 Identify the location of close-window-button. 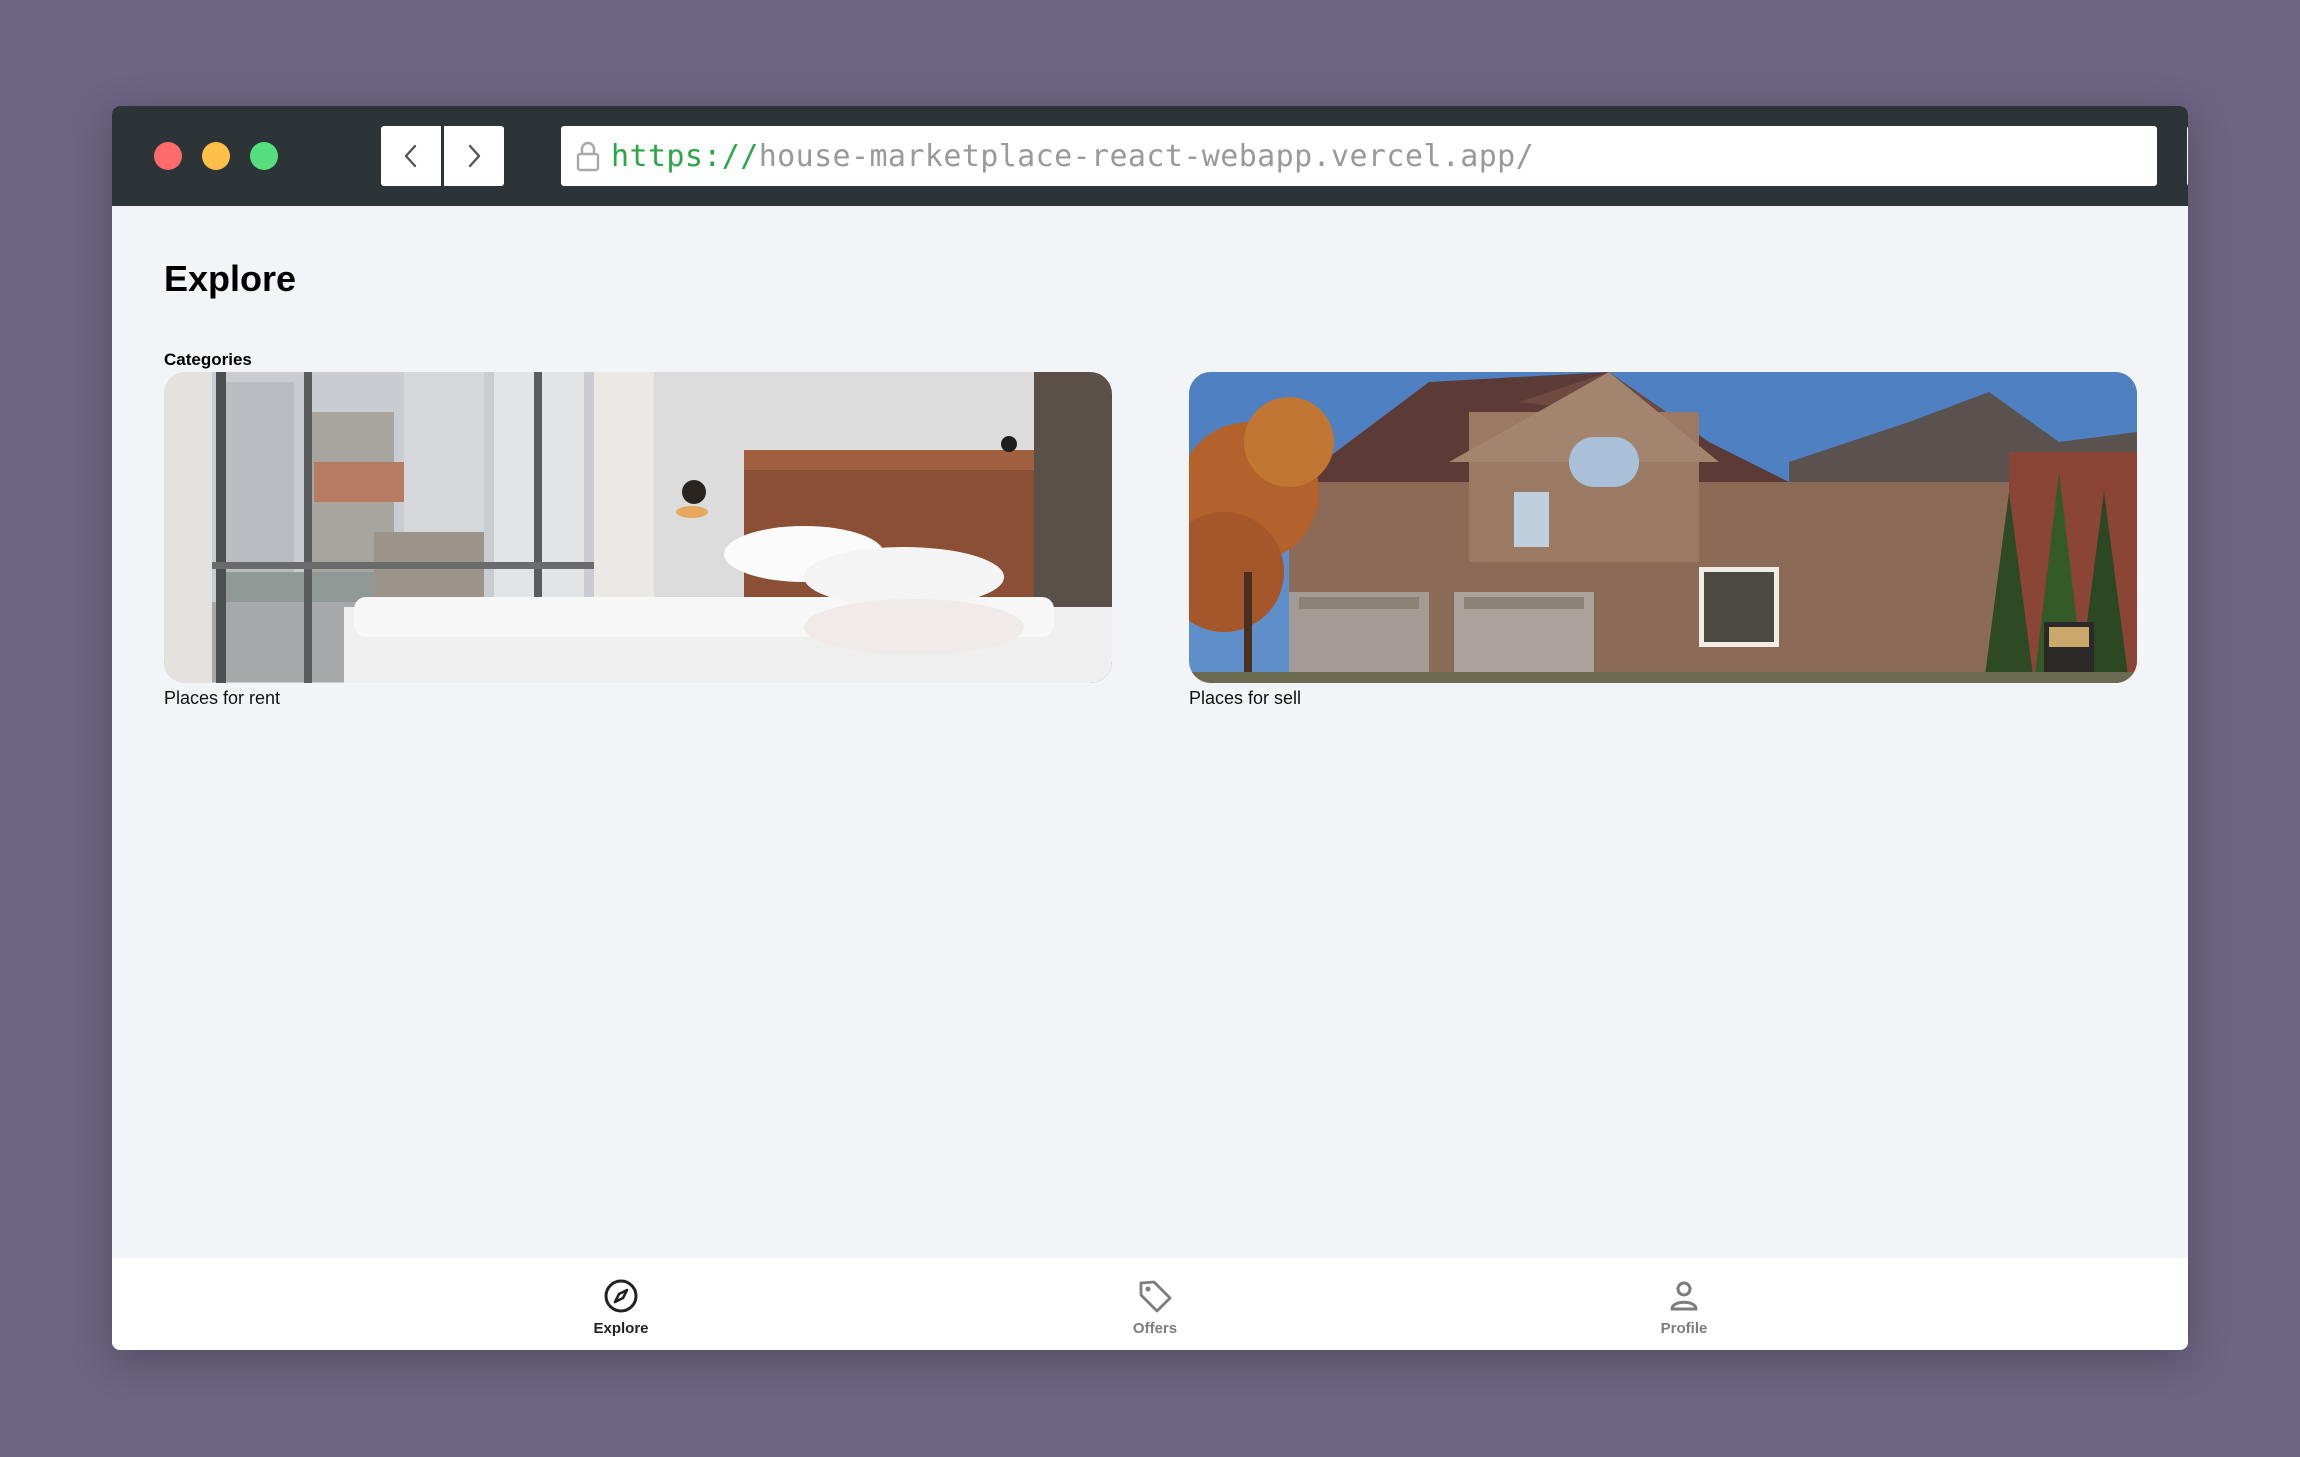
(168, 156).